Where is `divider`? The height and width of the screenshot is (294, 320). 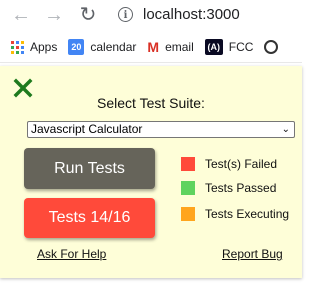 divider is located at coordinates (151, 62).